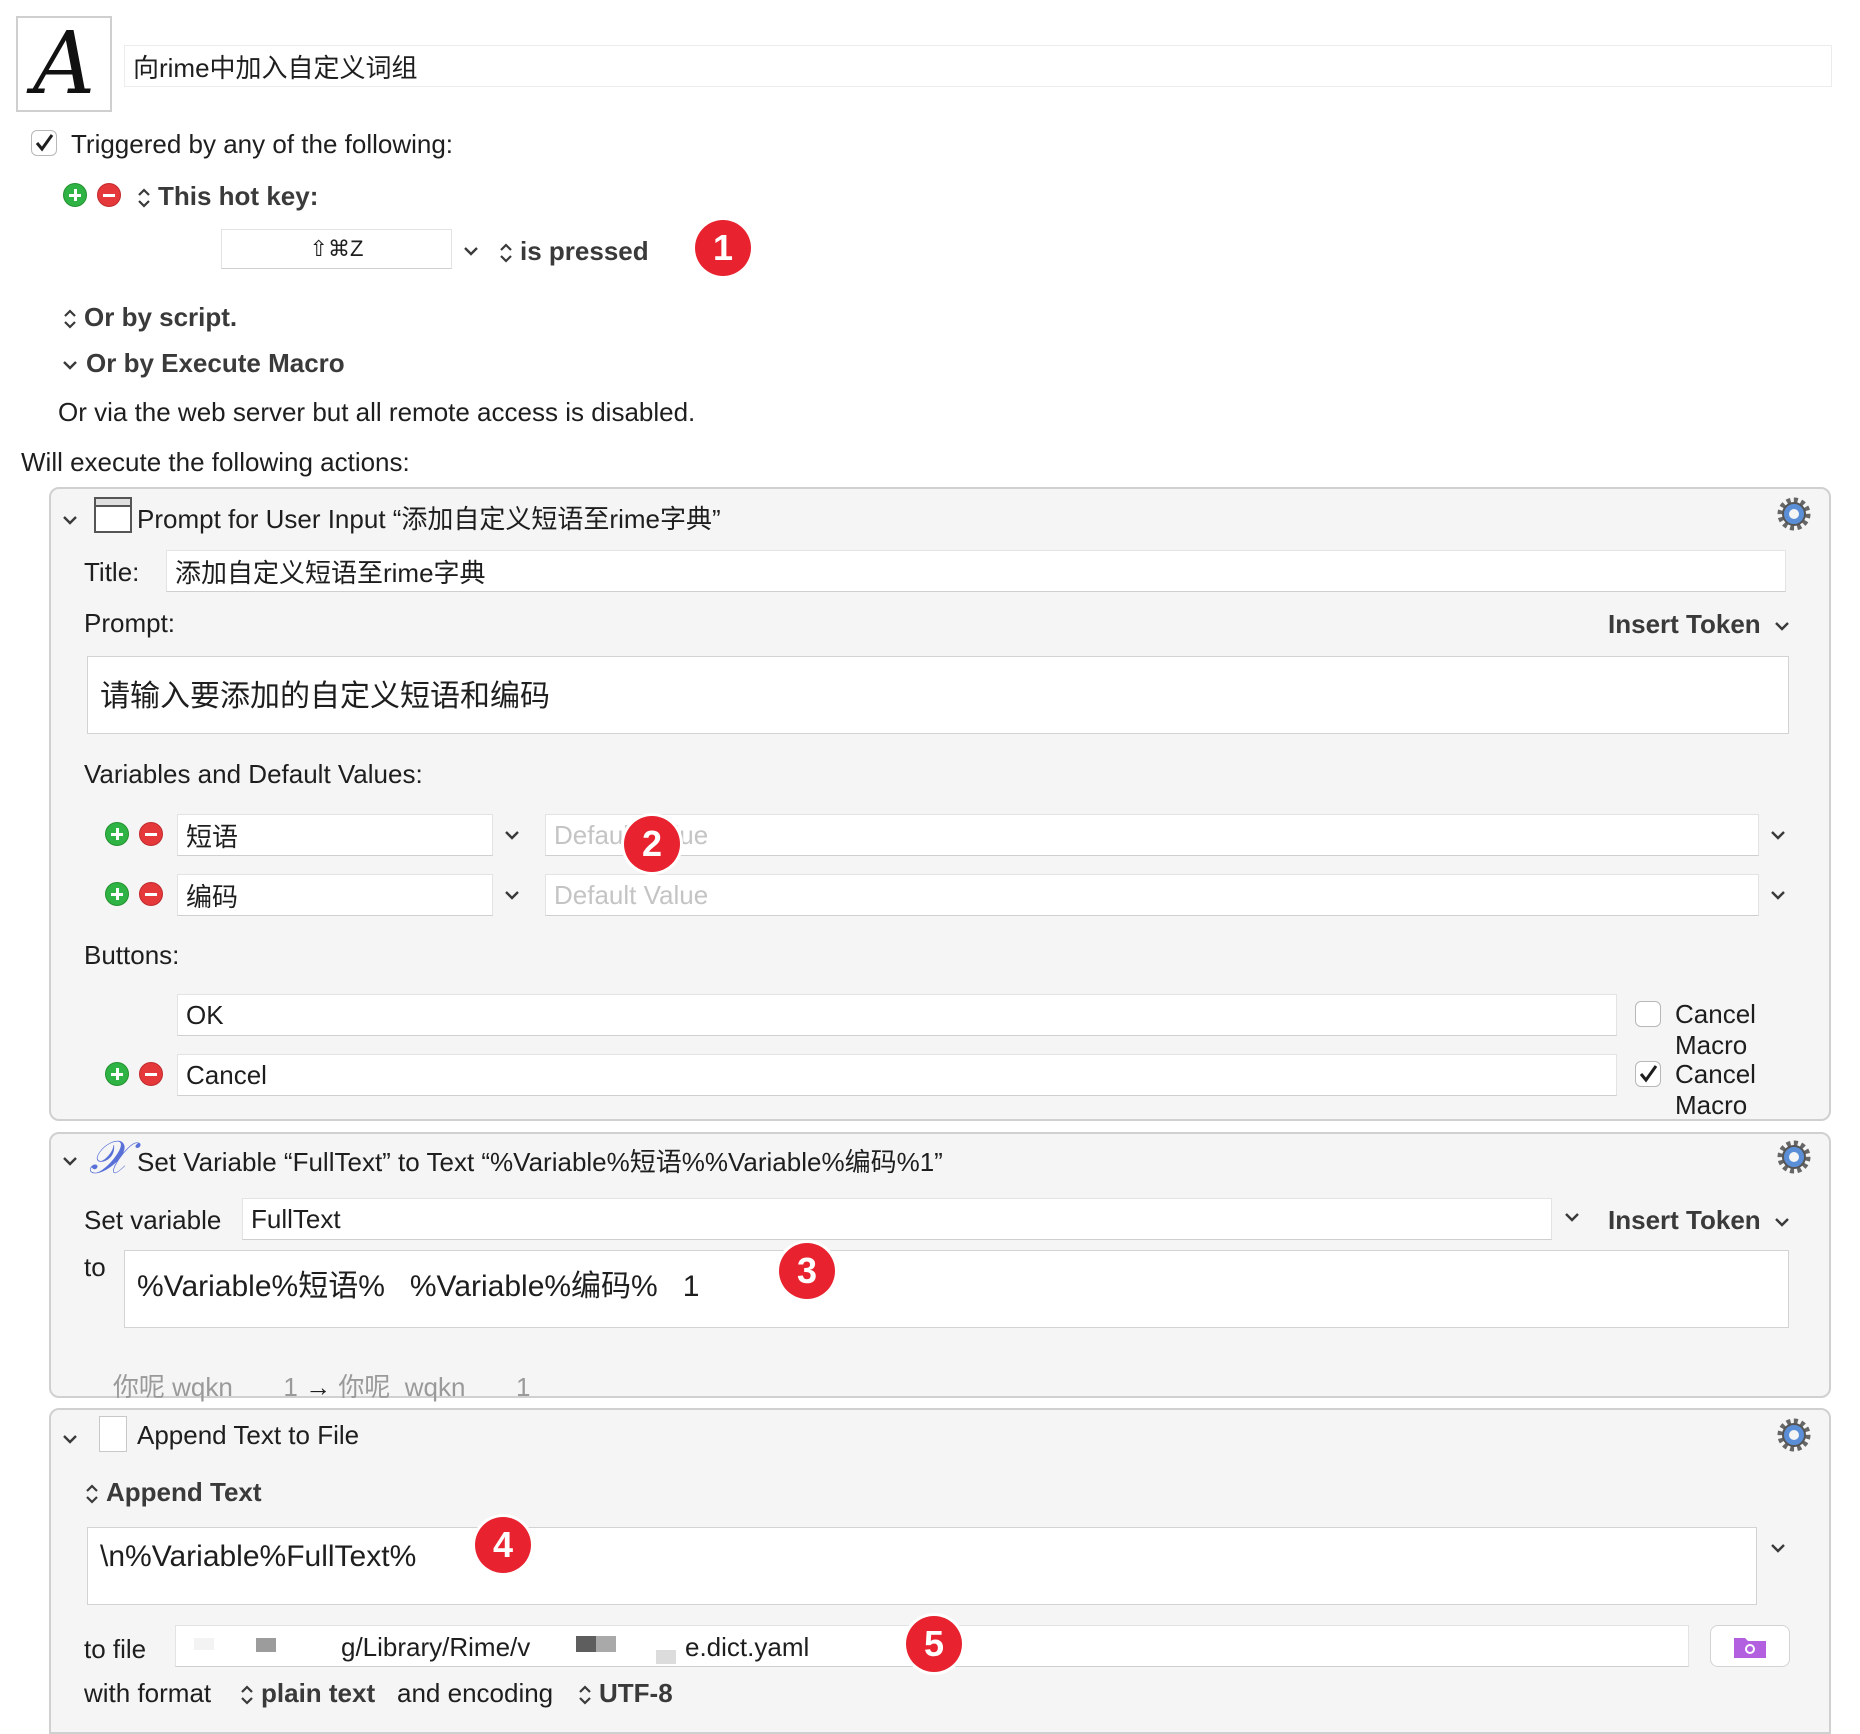 This screenshot has height=1734, width=1860. Describe the element at coordinates (262, 144) in the screenshot. I see `trigger-enabled-label: Triggered by any of the following:` at that location.